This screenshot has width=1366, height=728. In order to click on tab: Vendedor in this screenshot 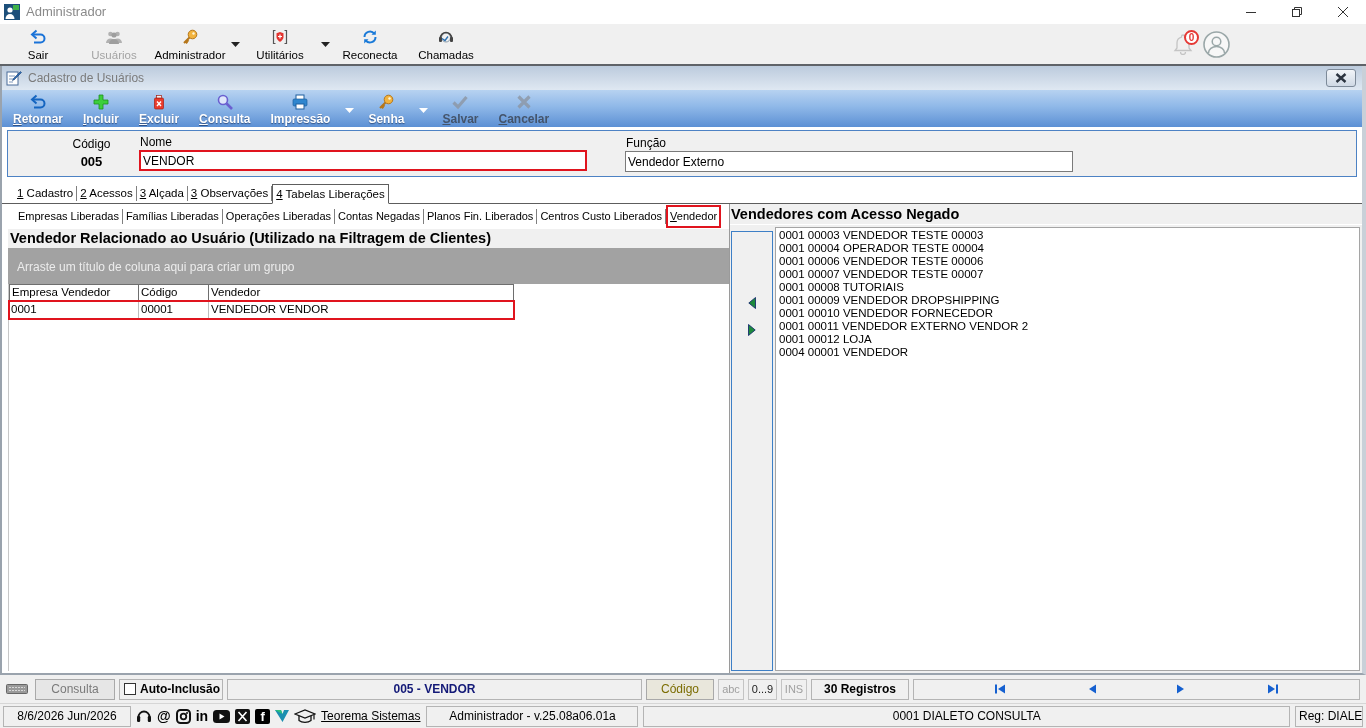, I will do `click(694, 216)`.